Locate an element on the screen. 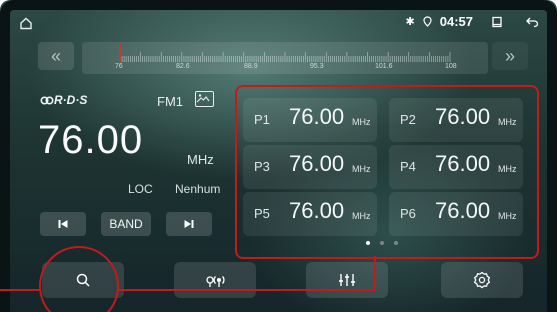 Image resolution: width=557 pixels, height=312 pixels. band-button: BAND is located at coordinates (126, 224).